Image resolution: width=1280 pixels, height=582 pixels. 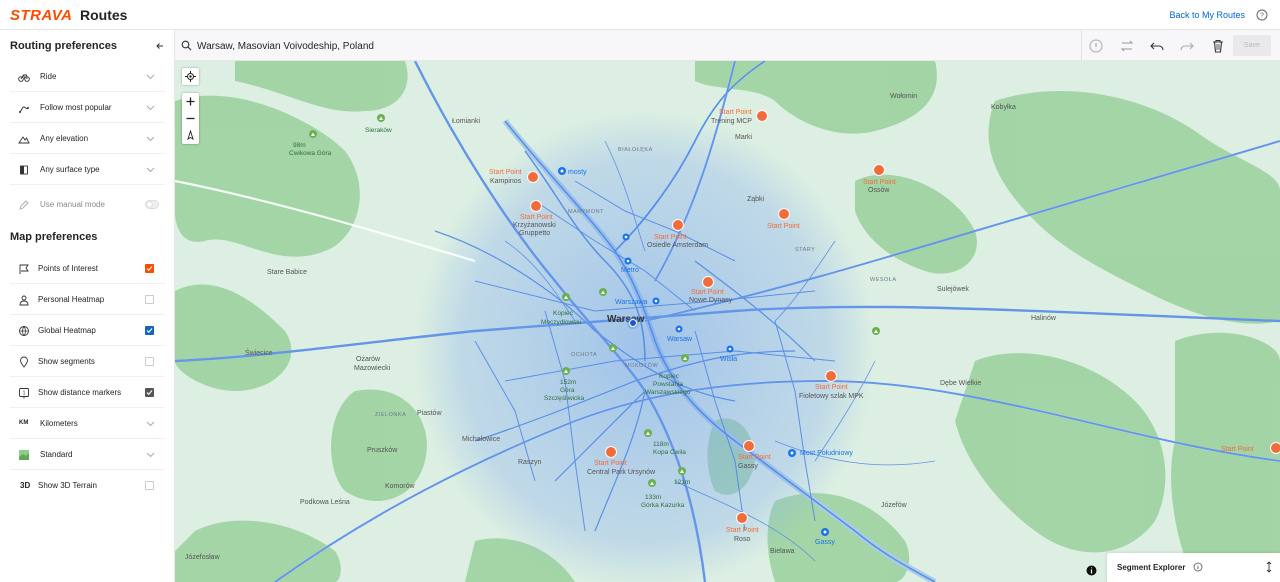 I want to click on reverse-route-icon, so click(x=1127, y=46).